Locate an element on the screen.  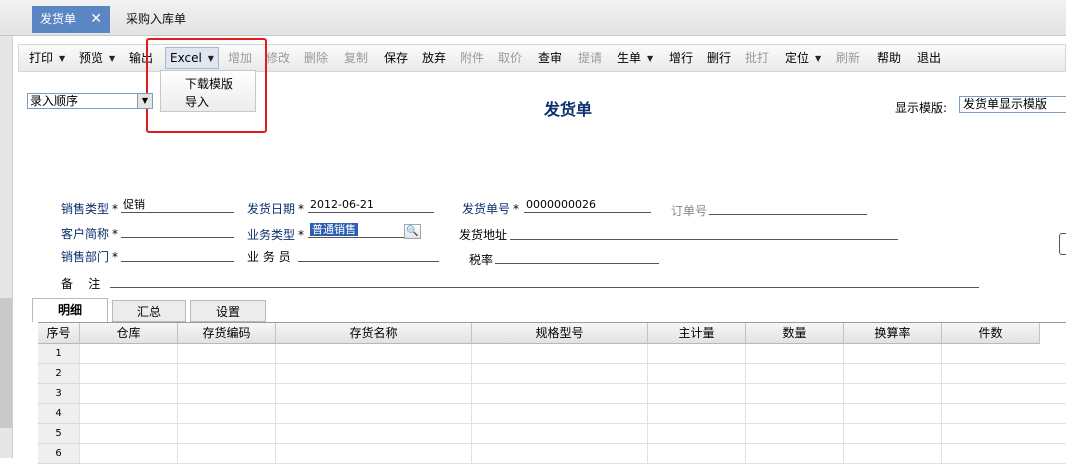
column-header: 仓库 is located at coordinates (129, 333).